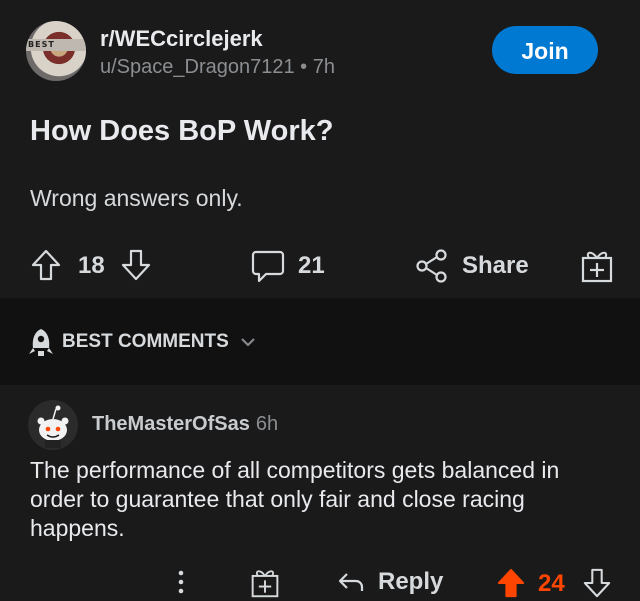 The width and height of the screenshot is (640, 601). I want to click on downvote-button, so click(136, 265).